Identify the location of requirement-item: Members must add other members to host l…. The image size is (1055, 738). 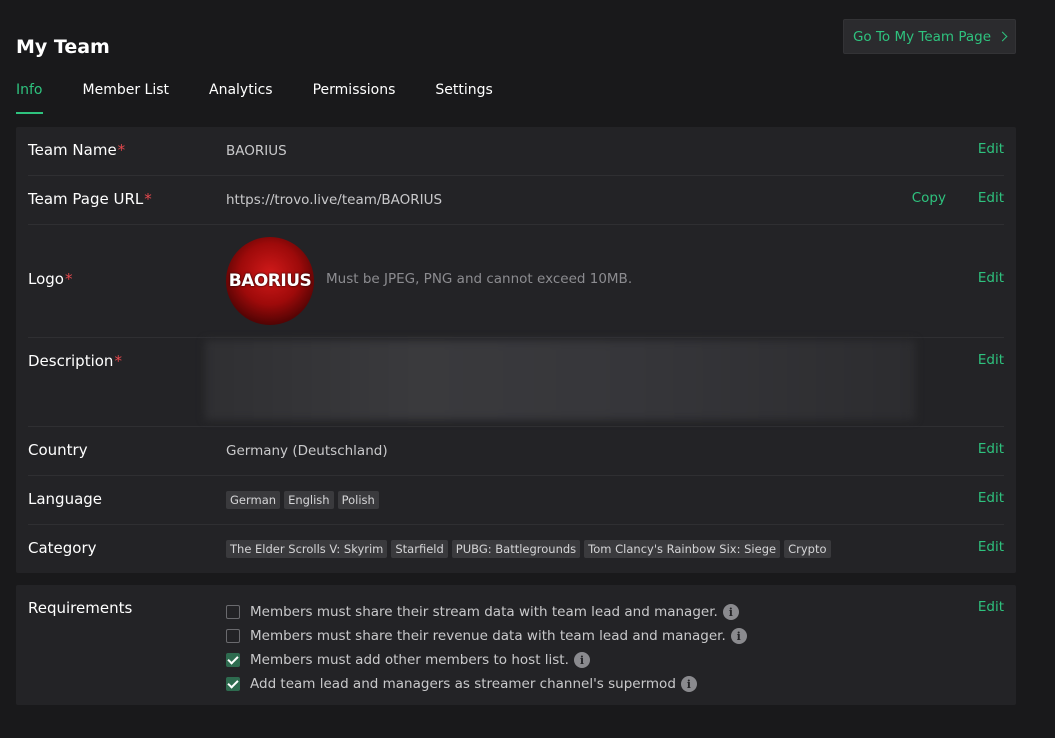
(486, 660).